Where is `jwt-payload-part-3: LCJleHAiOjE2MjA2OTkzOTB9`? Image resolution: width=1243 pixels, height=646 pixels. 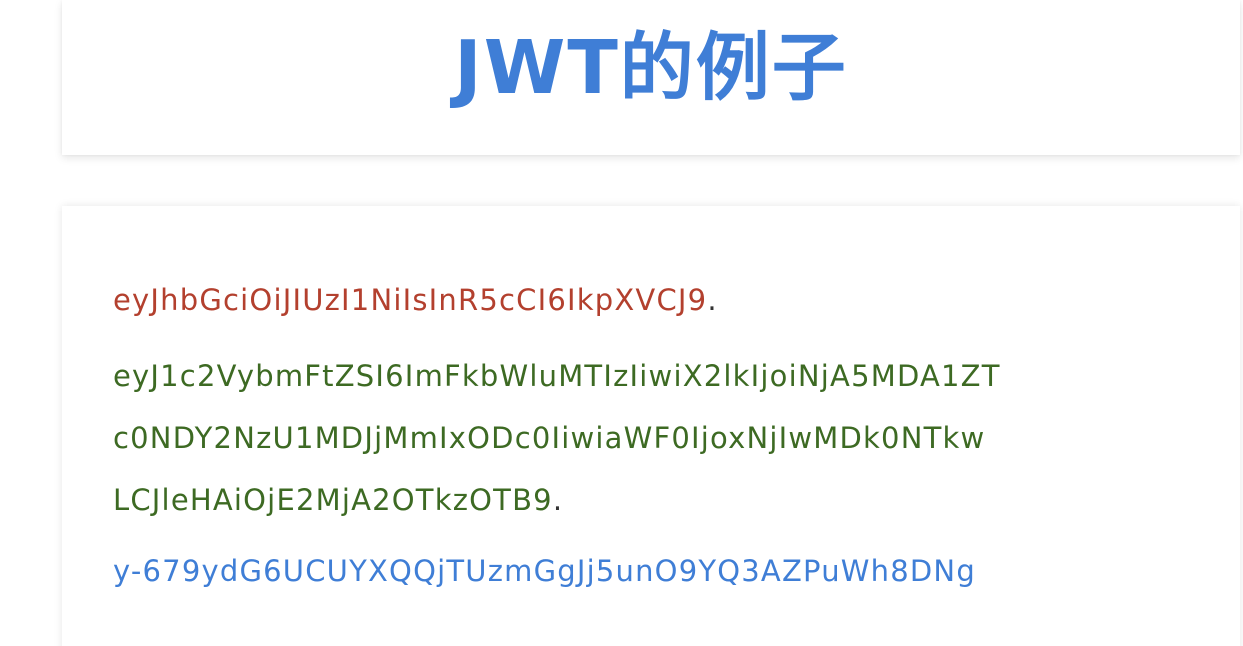
jwt-payload-part-3: LCJleHAiOjE2MjA2OTkzOTB9 is located at coordinates (333, 500).